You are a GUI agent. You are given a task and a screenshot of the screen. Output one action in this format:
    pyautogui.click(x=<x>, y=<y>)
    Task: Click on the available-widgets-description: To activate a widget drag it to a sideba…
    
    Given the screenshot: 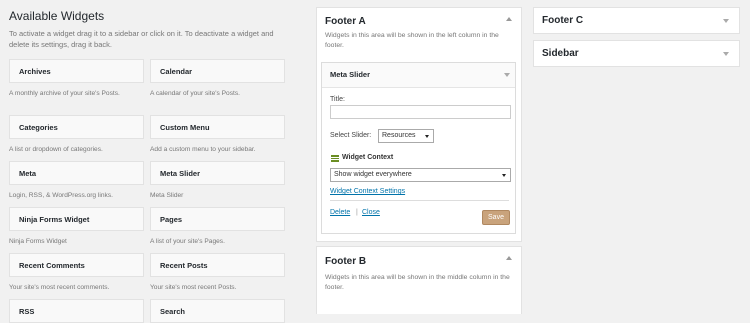 What is the action you would take?
    pyautogui.click(x=141, y=39)
    